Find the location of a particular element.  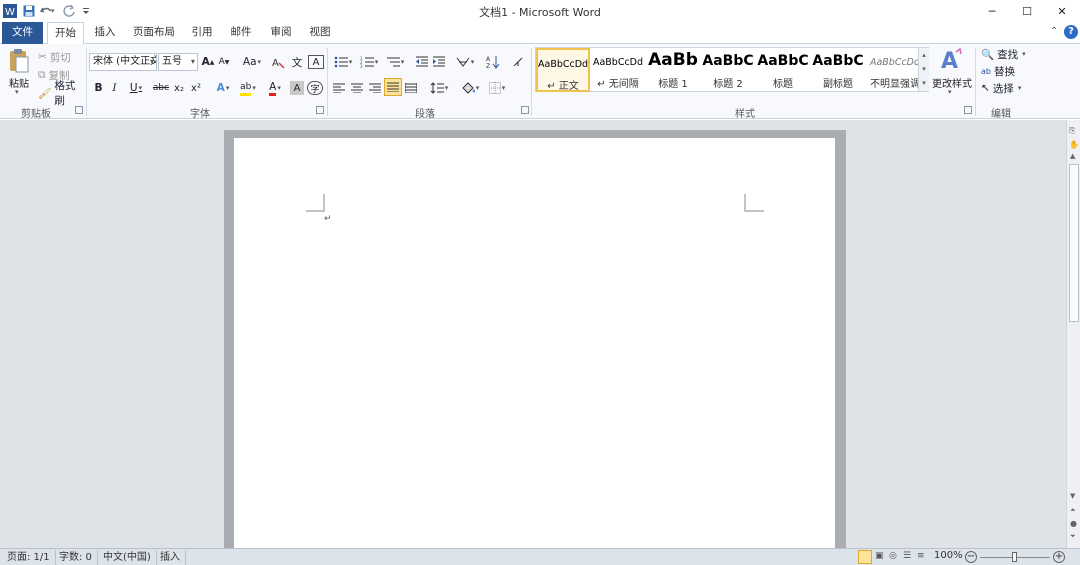

font-launcher-icon is located at coordinates (320, 110).